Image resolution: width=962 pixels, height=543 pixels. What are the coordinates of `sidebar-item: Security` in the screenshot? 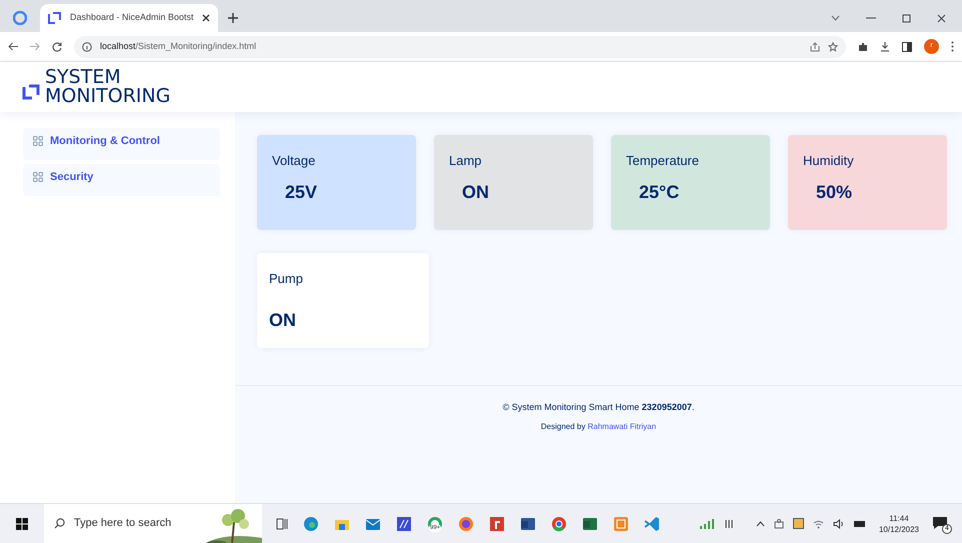 It's located at (121, 180).